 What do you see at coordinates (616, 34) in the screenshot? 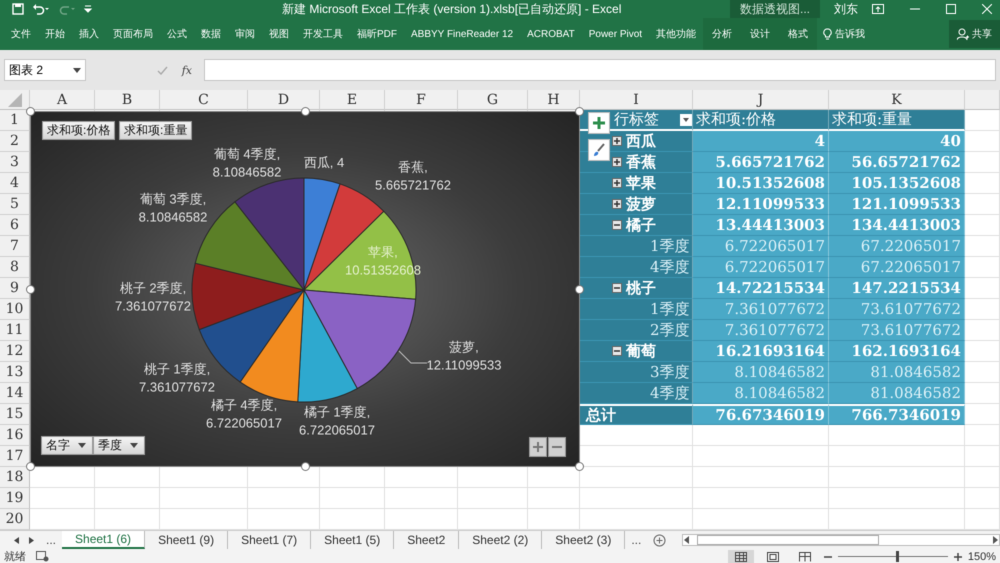
I see `ribbon-tab: Power Pivot` at bounding box center [616, 34].